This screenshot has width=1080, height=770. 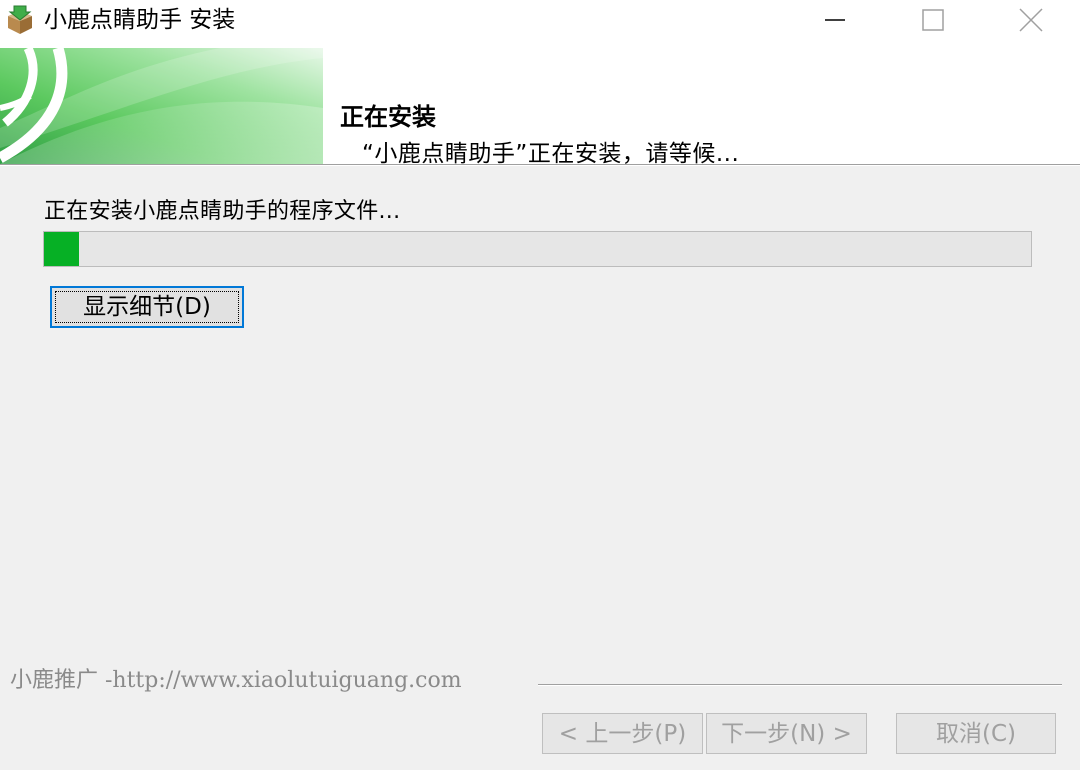 What do you see at coordinates (540, 165) in the screenshot?
I see `header-divider-highlight` at bounding box center [540, 165].